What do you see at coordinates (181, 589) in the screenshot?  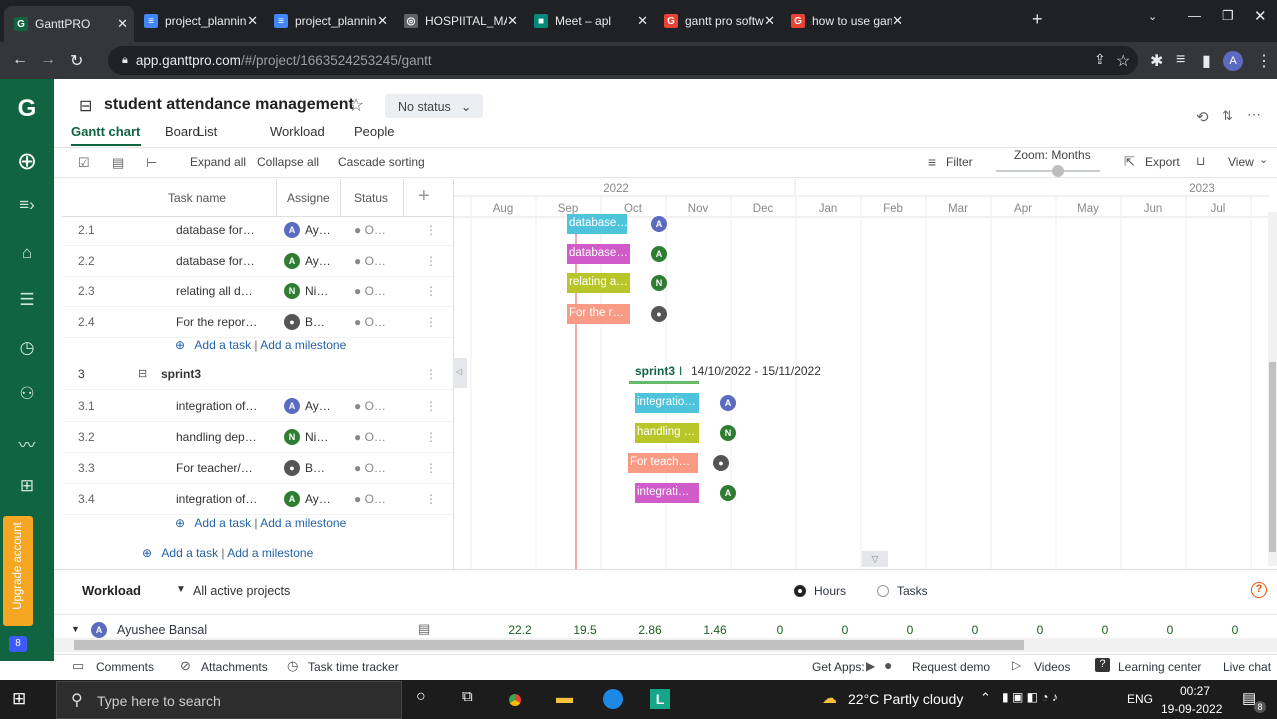 I see `dropdown-arrow-icon: ▼` at bounding box center [181, 589].